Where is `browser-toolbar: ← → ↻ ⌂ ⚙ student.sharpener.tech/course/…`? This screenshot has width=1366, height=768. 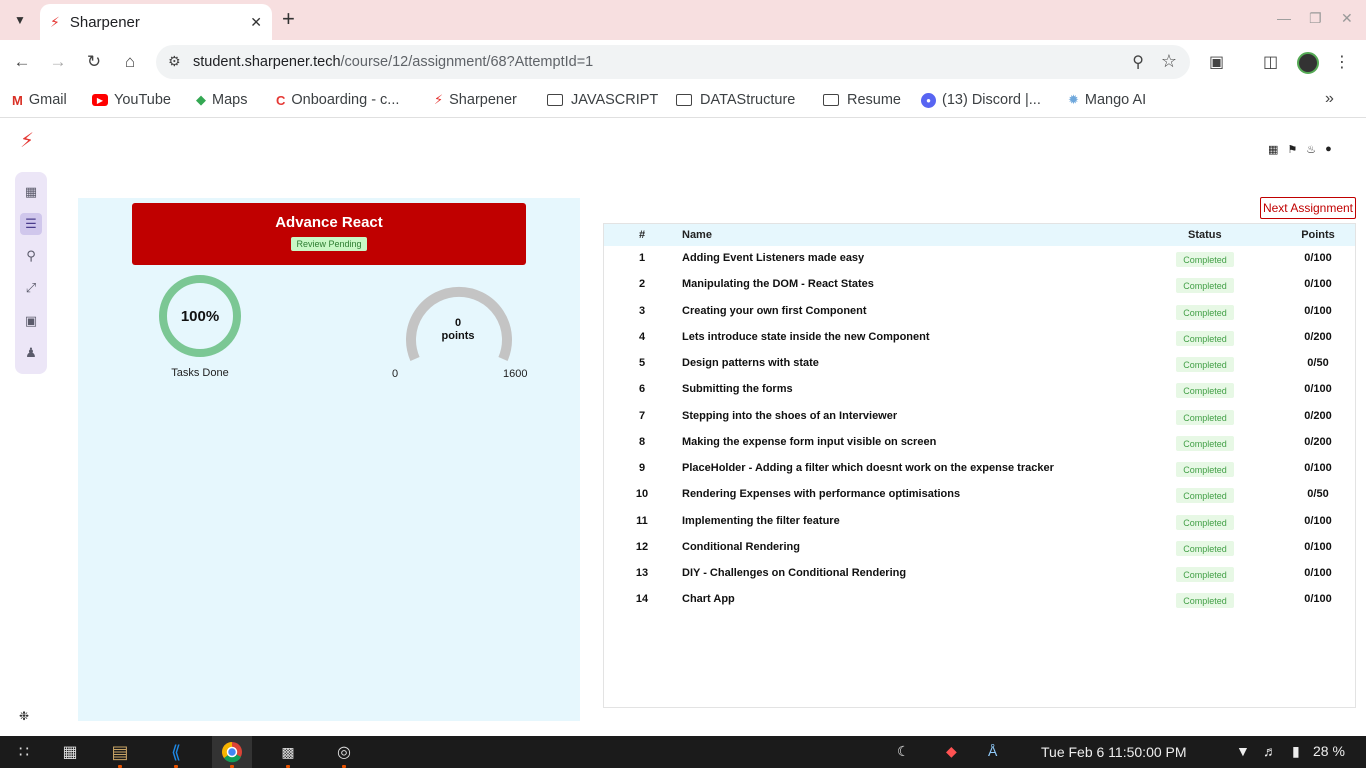 browser-toolbar: ← → ↻ ⌂ ⚙ student.sharpener.tech/course/… is located at coordinates (683, 62).